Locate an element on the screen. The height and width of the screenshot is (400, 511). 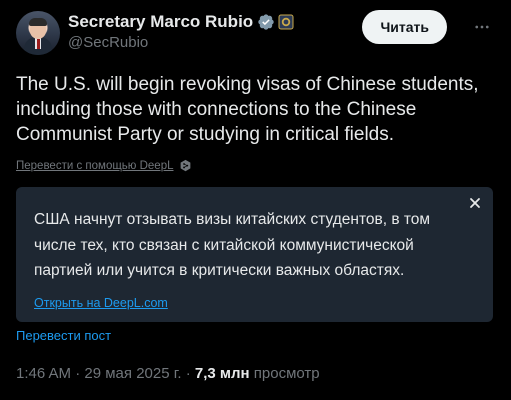
name-row: Secretary Marco Rubio is located at coordinates (181, 22).